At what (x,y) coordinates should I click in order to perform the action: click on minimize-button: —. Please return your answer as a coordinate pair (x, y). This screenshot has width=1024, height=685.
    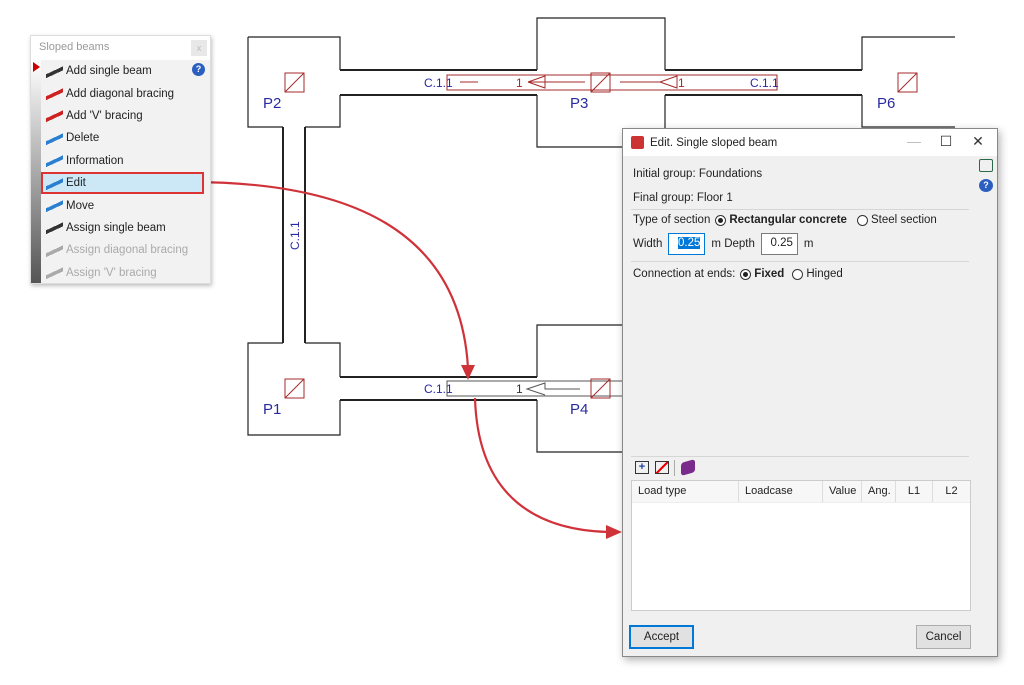
    Looking at the image, I should click on (914, 141).